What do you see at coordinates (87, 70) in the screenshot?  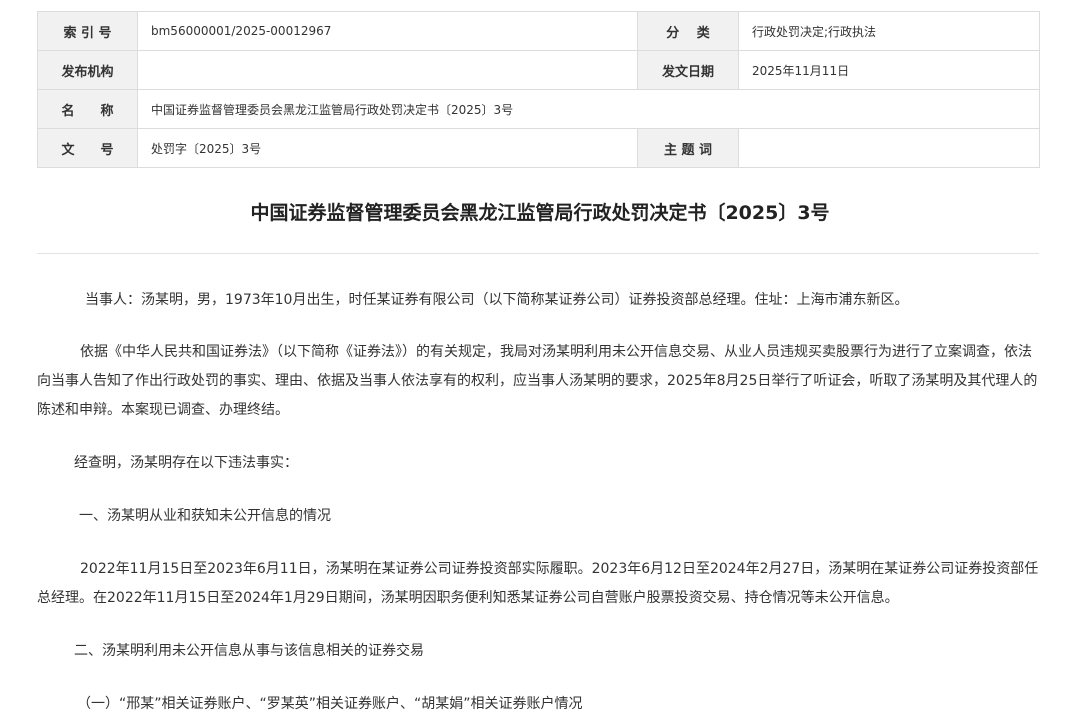 I see `publisher-label: 发布机构` at bounding box center [87, 70].